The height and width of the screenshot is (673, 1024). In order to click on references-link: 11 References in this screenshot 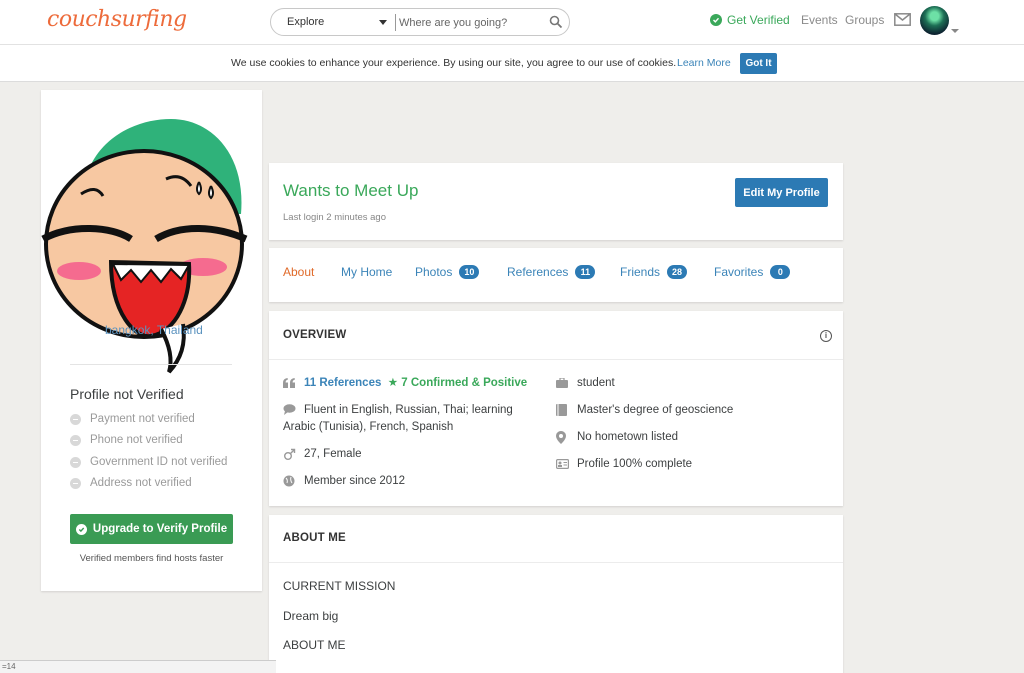, I will do `click(342, 383)`.